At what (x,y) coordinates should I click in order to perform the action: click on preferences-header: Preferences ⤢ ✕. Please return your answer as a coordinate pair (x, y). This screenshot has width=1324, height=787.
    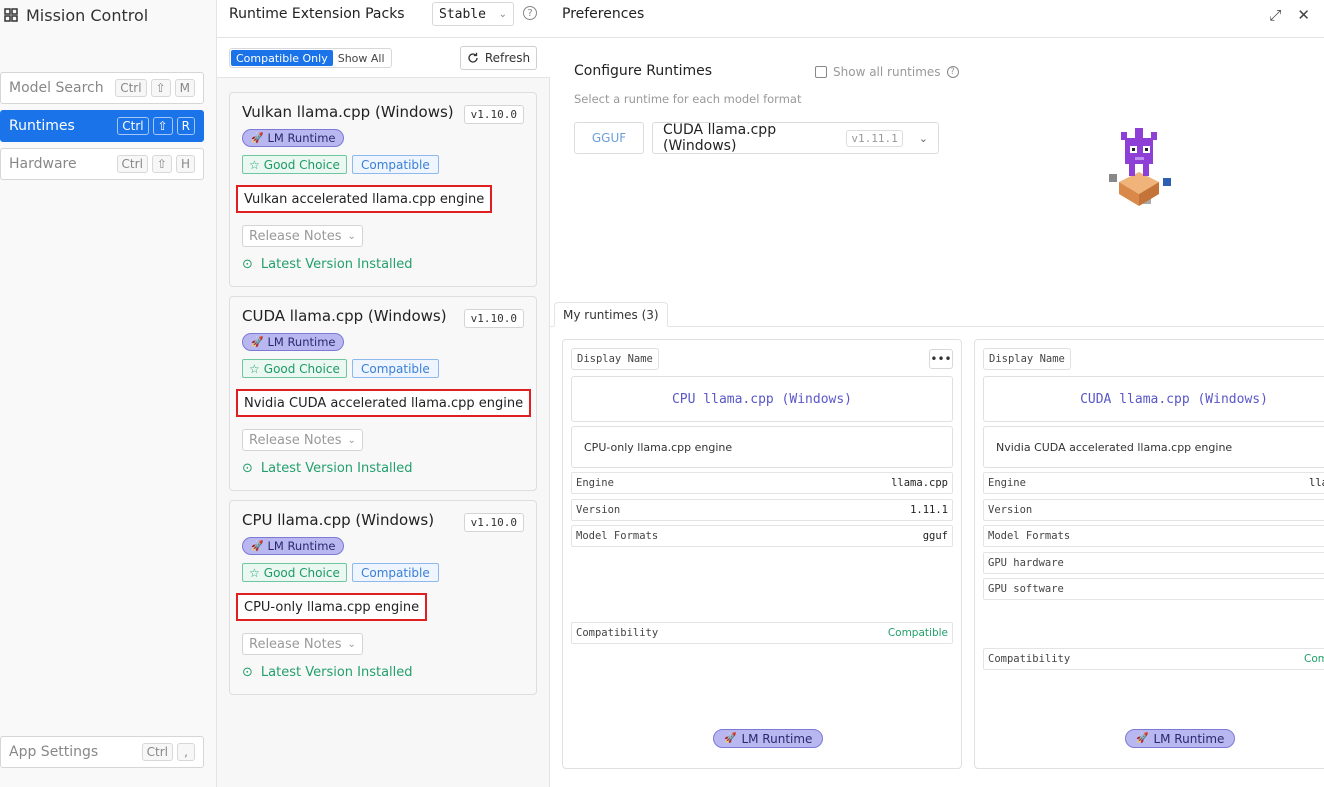
    Looking at the image, I should click on (937, 19).